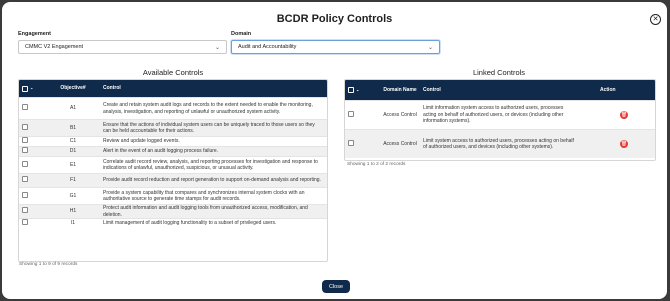 The image size is (670, 301). I want to click on objective-cell: F1, so click(73, 180).